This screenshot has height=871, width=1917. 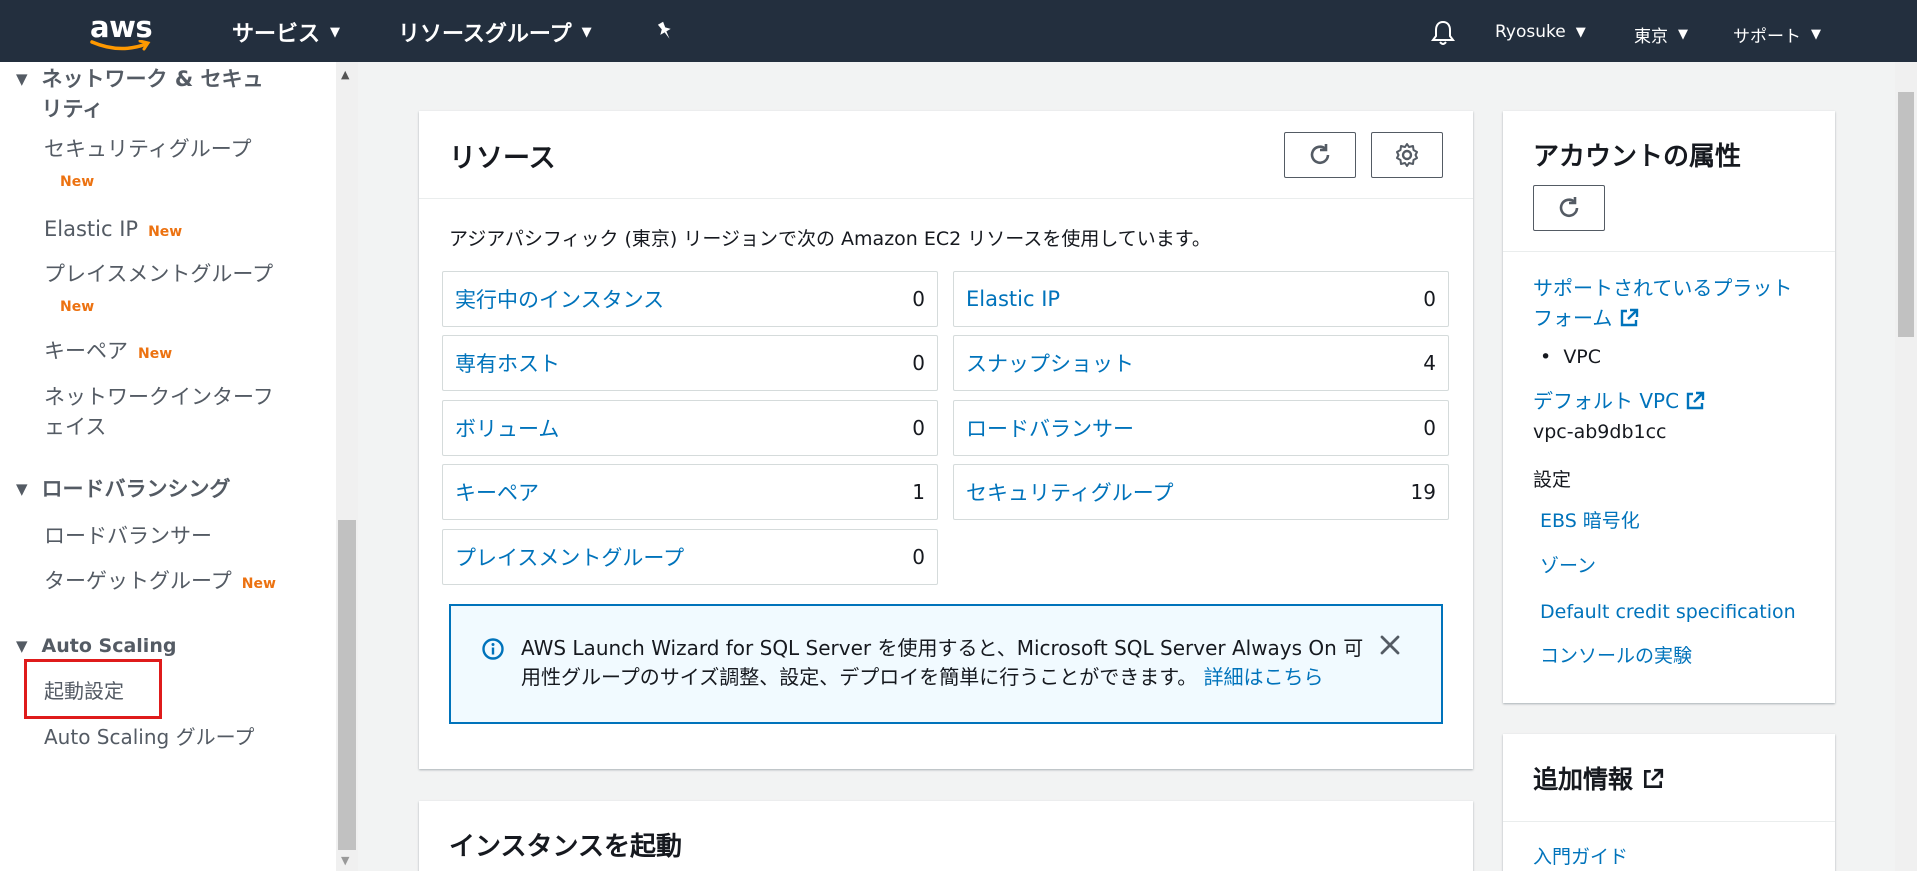 What do you see at coordinates (665, 33) in the screenshot?
I see `pin-icon` at bounding box center [665, 33].